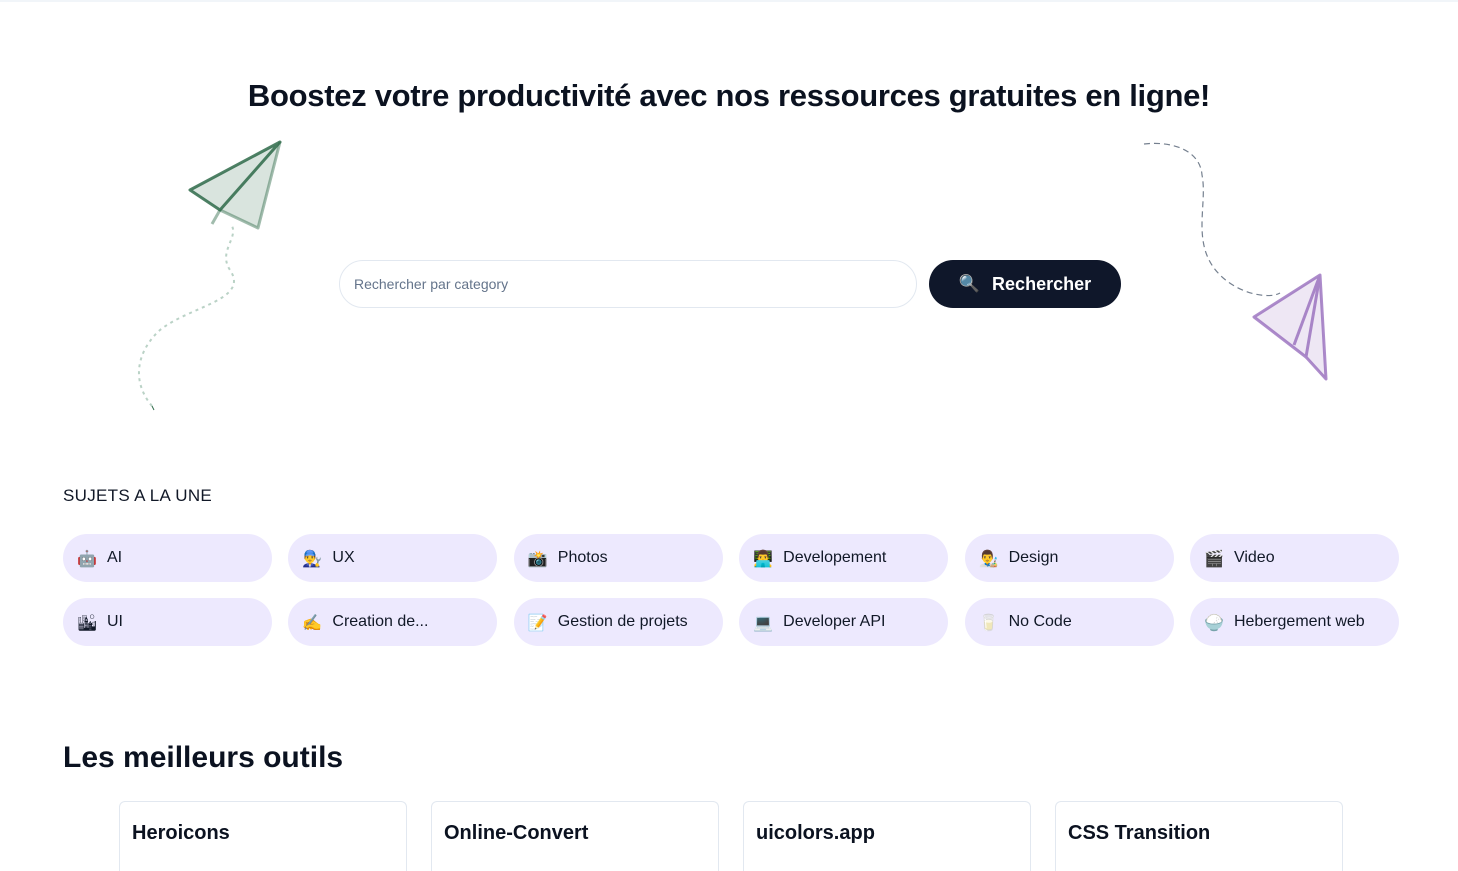 Image resolution: width=1458 pixels, height=871 pixels. Describe the element at coordinates (87, 622) in the screenshot. I see `cityscape-icon: 🏙` at that location.